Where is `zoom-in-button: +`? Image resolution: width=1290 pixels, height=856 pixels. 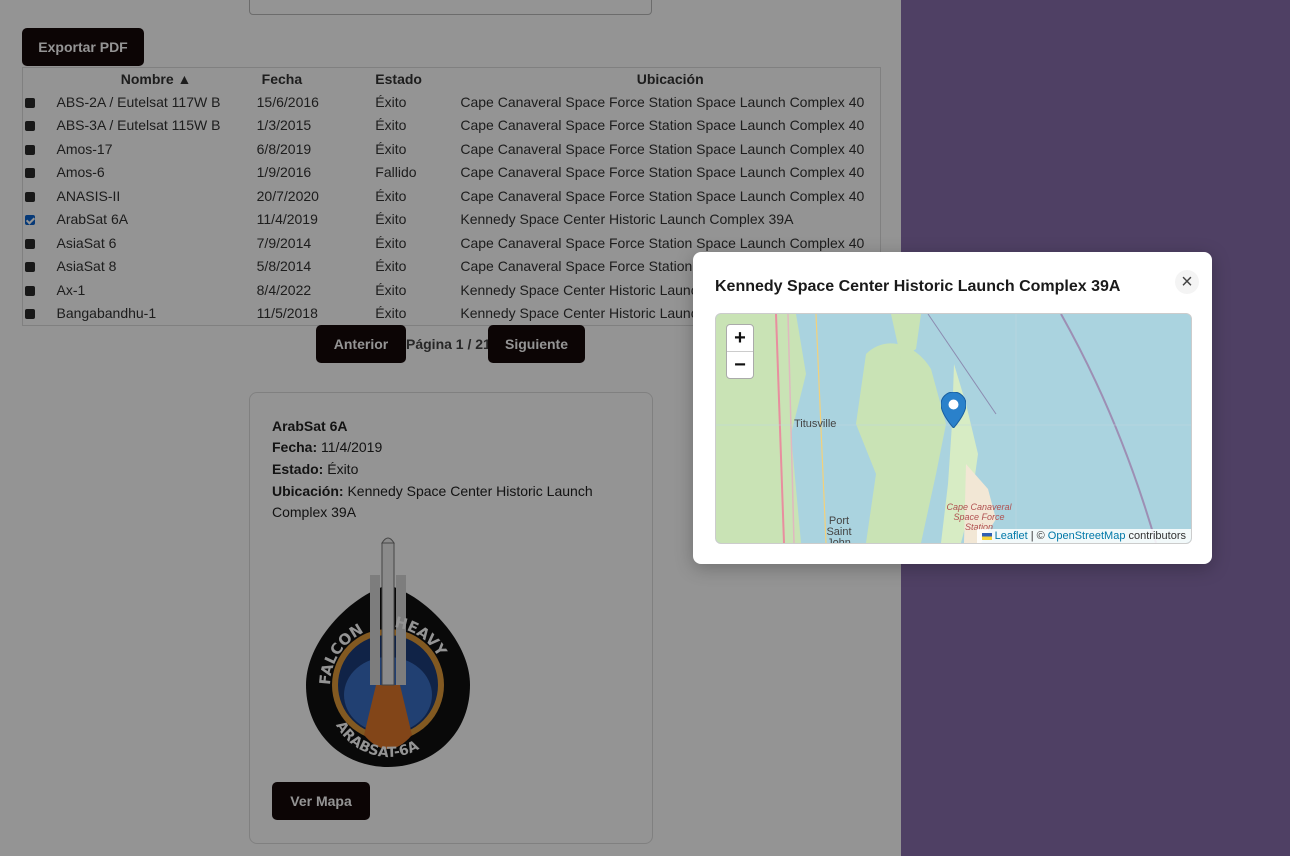 zoom-in-button: + is located at coordinates (740, 338).